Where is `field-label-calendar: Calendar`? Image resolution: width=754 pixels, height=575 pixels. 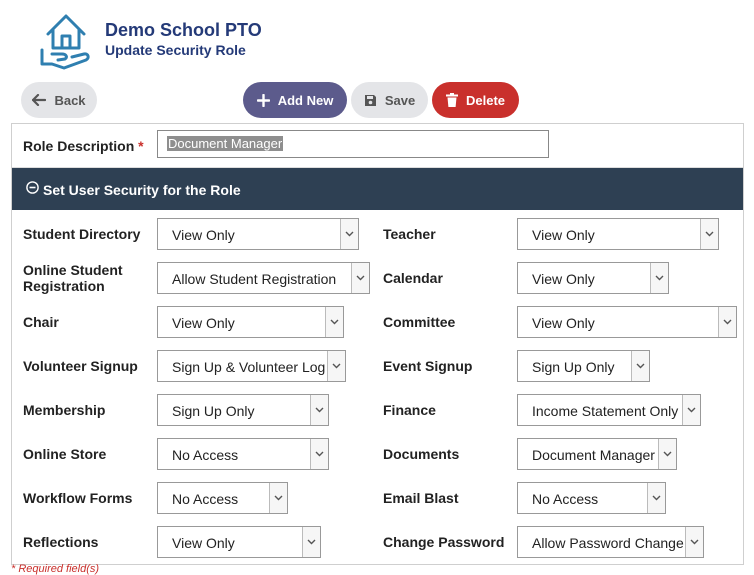 field-label-calendar: Calendar is located at coordinates (413, 278).